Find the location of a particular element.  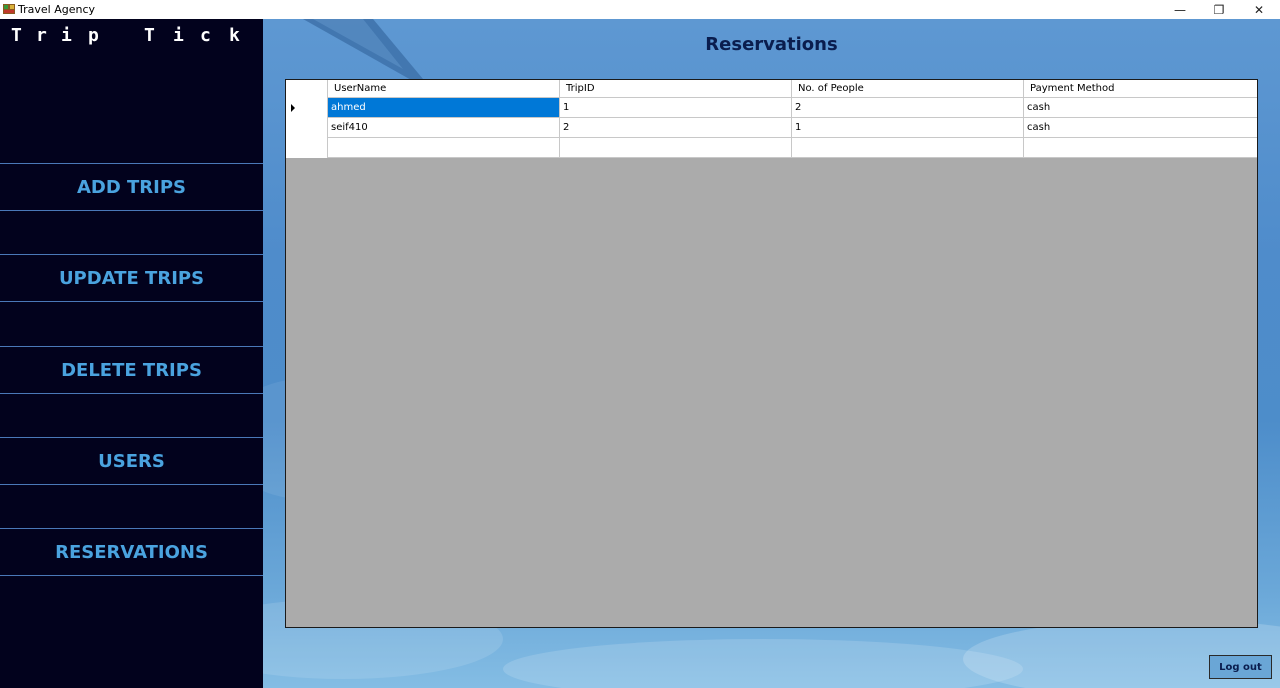

cell-payment-new is located at coordinates (1140, 147).